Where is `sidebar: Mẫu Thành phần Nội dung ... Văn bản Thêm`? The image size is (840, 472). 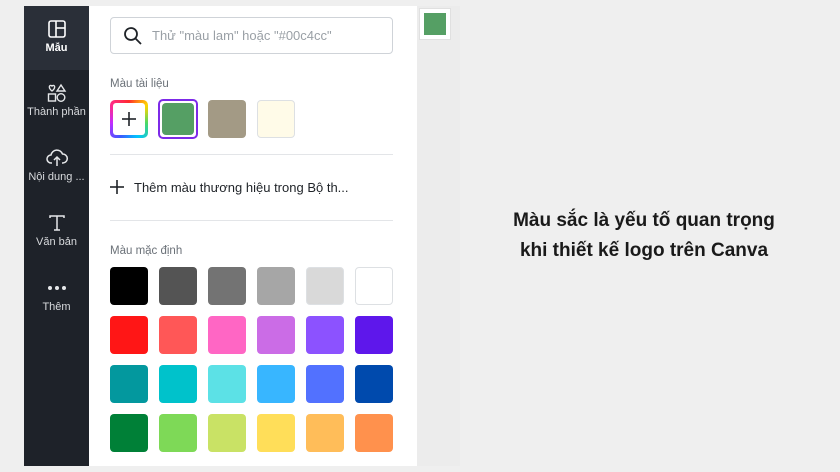
sidebar: Mẫu Thành phần Nội dung ... Văn bản Thêm is located at coordinates (56, 236).